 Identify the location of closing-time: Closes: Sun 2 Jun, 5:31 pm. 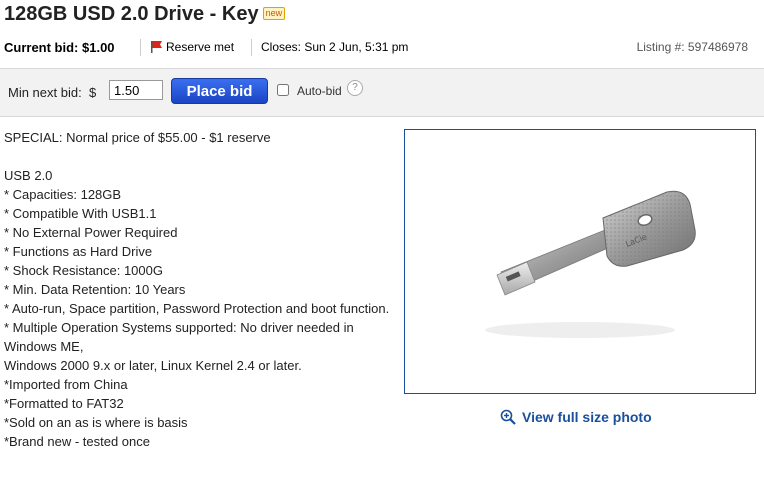
(335, 47).